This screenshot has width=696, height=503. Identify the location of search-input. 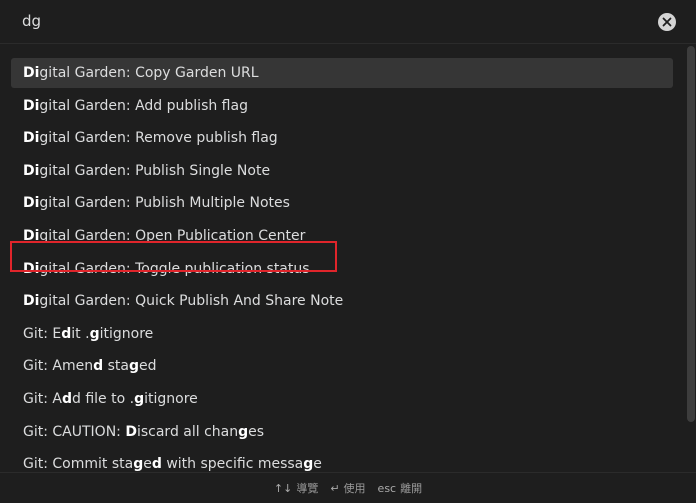
(332, 21).